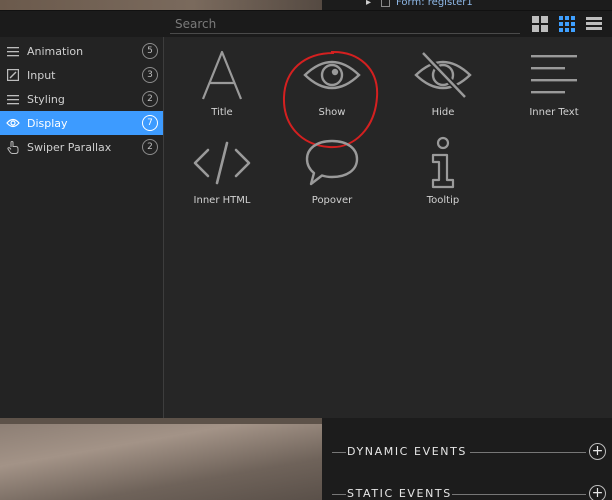  Describe the element at coordinates (222, 112) in the screenshot. I see `tile-label: Title` at that location.